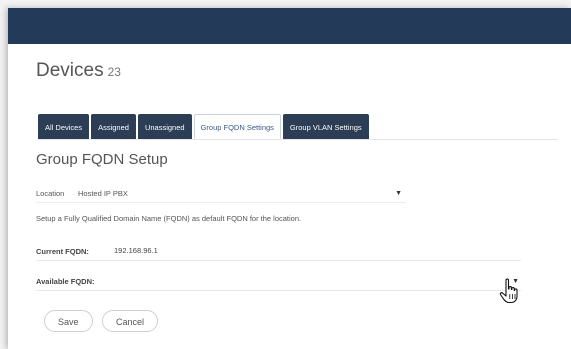  Describe the element at coordinates (298, 139) in the screenshot. I see `tab-divider` at that location.